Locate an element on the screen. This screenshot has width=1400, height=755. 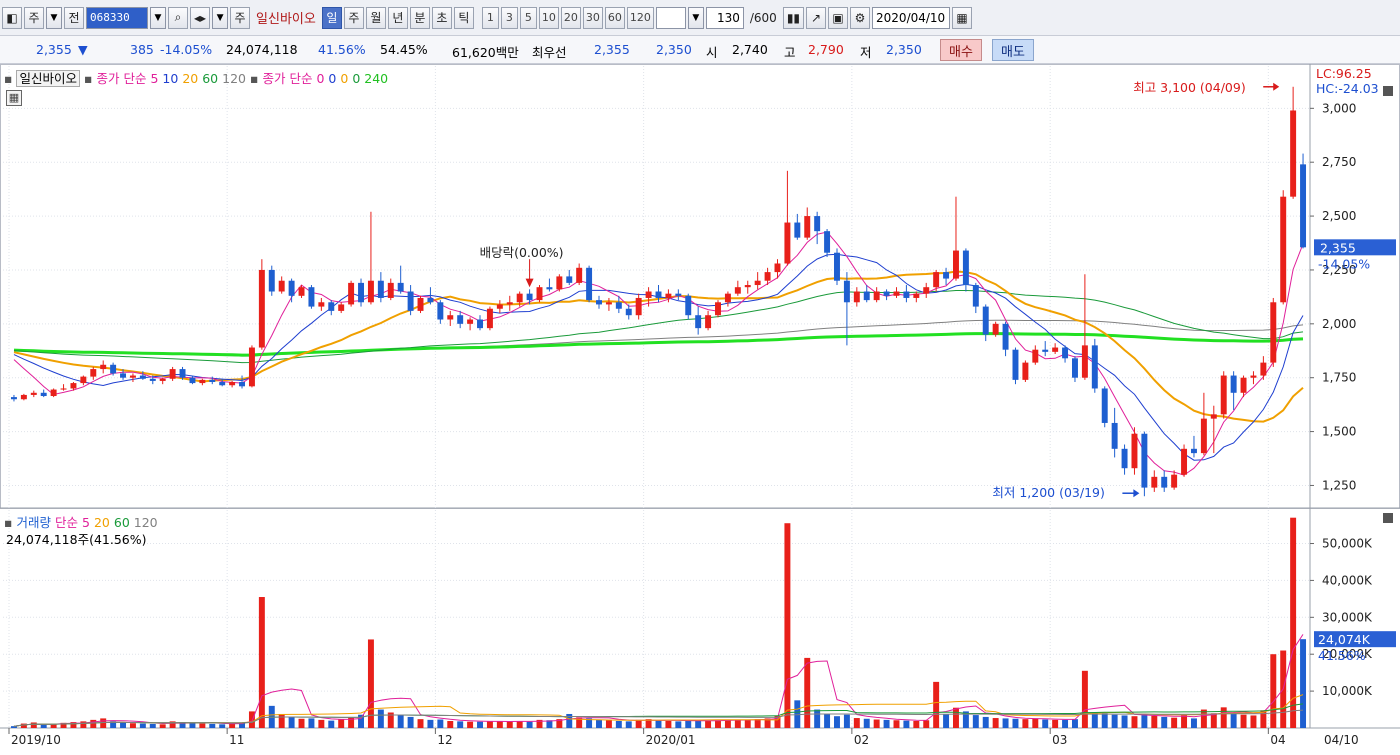
search-icon: ⌕ is located at coordinates (178, 17).